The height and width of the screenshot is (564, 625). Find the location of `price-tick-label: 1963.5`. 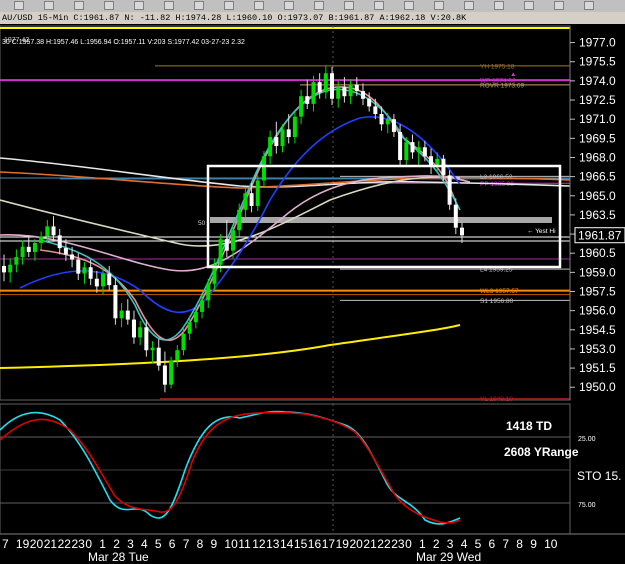

price-tick-label: 1963.5 is located at coordinates (597, 215).